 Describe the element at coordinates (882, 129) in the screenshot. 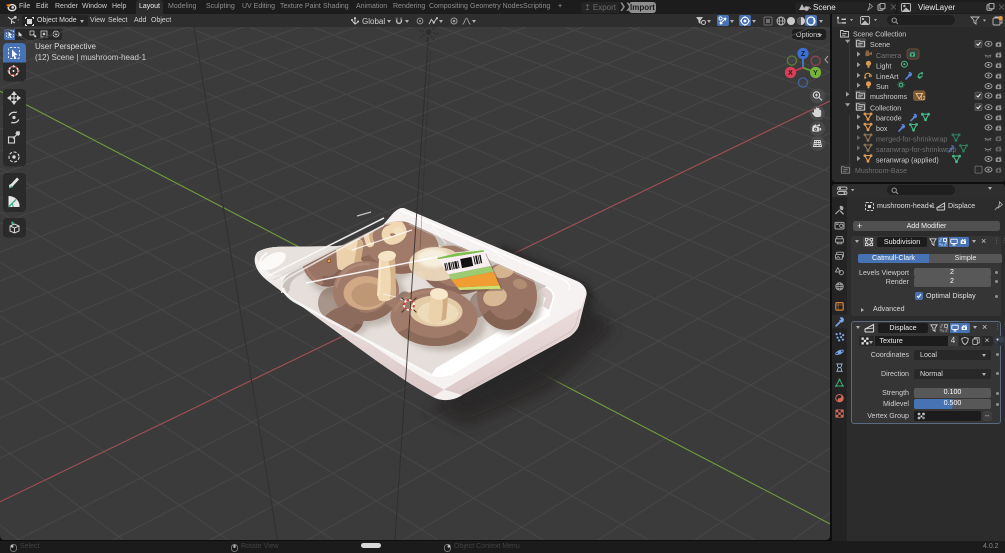

I see `svg-text: box` at that location.